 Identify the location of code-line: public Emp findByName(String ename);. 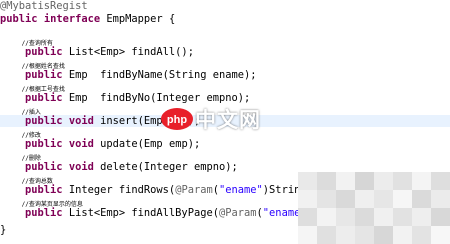
(128, 75).